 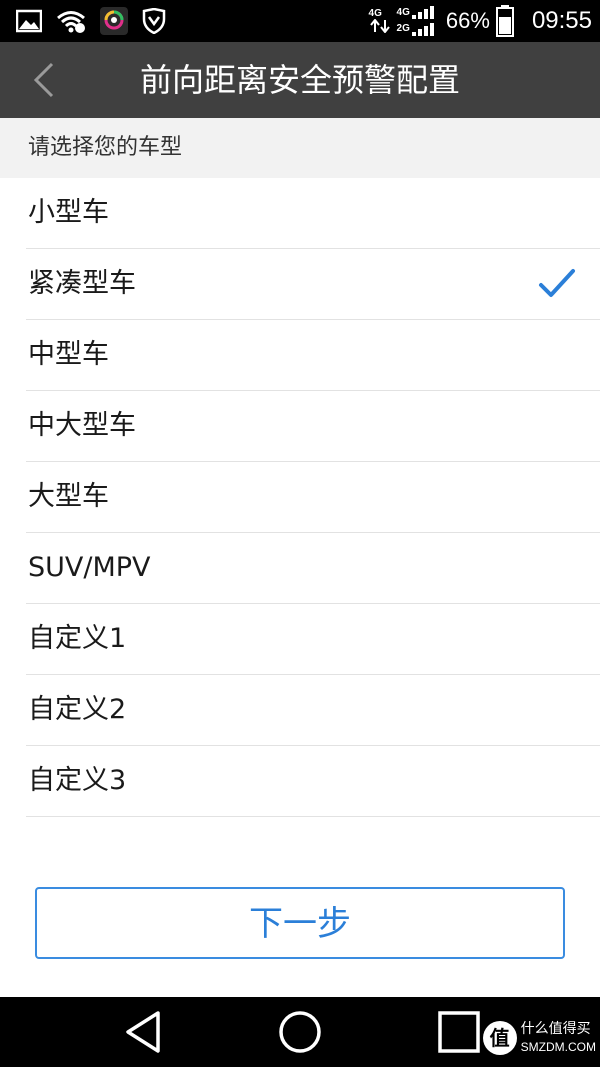 What do you see at coordinates (313, 710) in the screenshot?
I see `list-item-custom-2: 自定义2` at bounding box center [313, 710].